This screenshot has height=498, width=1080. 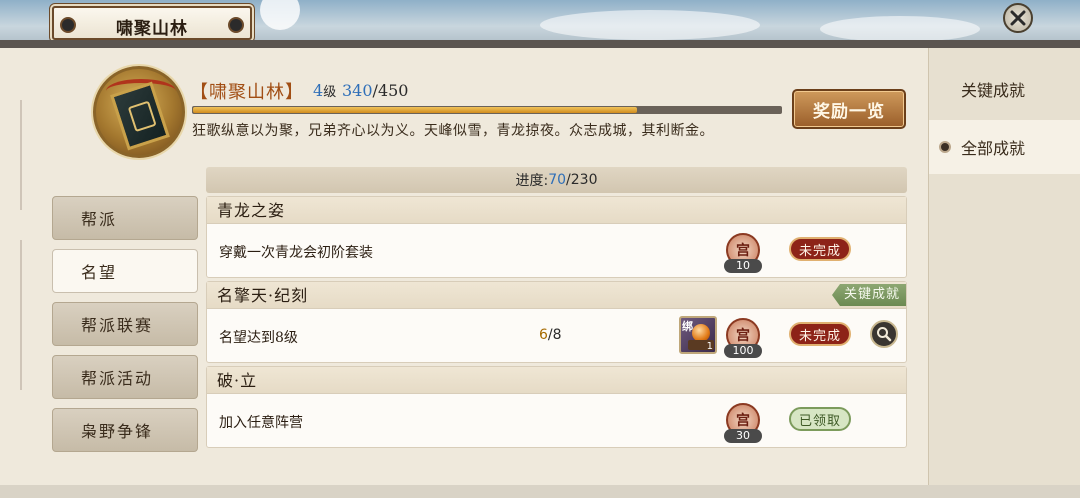 I want to click on reward-overview-button: 奖励一览, so click(x=849, y=109).